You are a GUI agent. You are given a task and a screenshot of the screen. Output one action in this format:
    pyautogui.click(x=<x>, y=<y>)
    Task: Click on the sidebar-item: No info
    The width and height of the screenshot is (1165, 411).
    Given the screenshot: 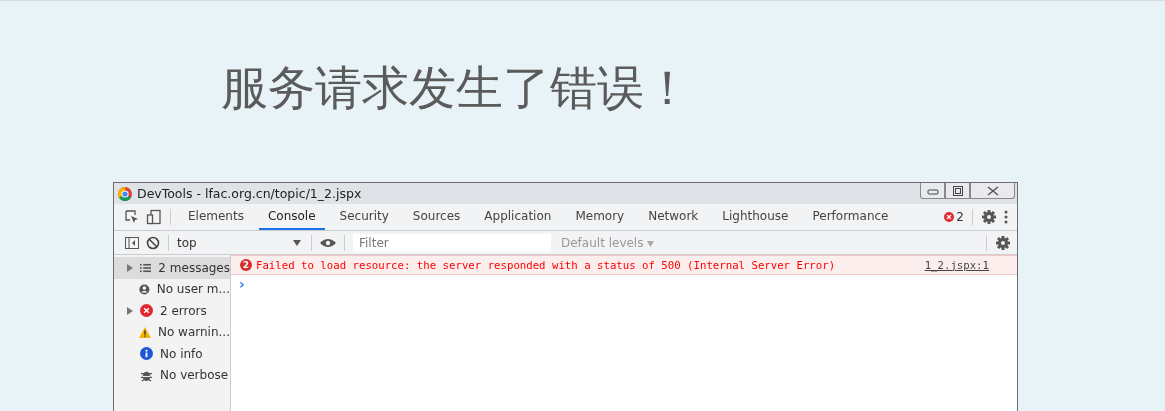 What is the action you would take?
    pyautogui.click(x=172, y=354)
    